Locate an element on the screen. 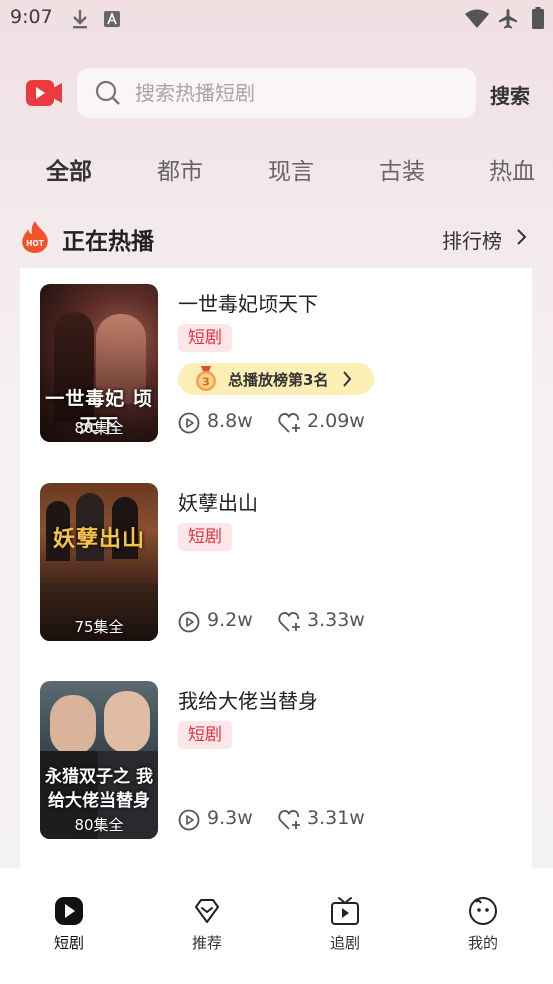 The height and width of the screenshot is (984, 553). play-count-value: 9.2w is located at coordinates (230, 620).